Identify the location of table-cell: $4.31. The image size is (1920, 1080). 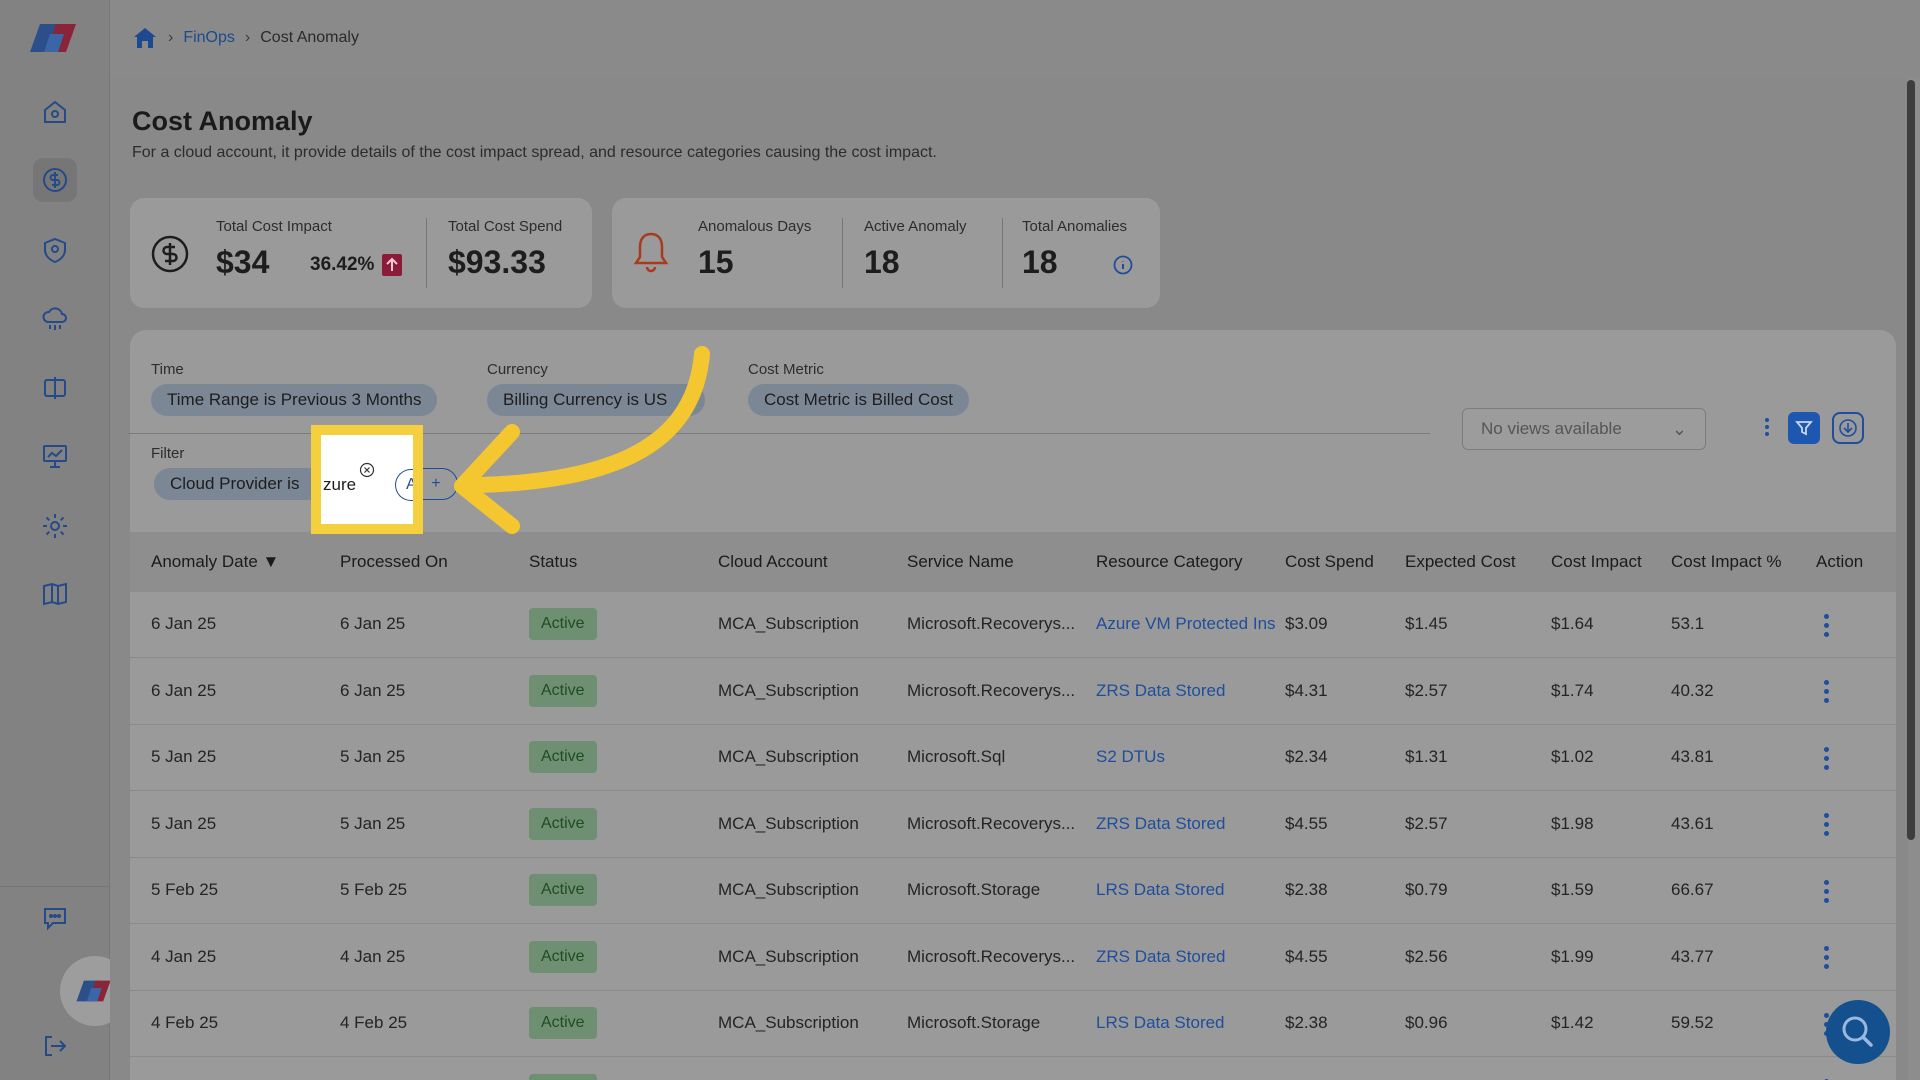
(1306, 690).